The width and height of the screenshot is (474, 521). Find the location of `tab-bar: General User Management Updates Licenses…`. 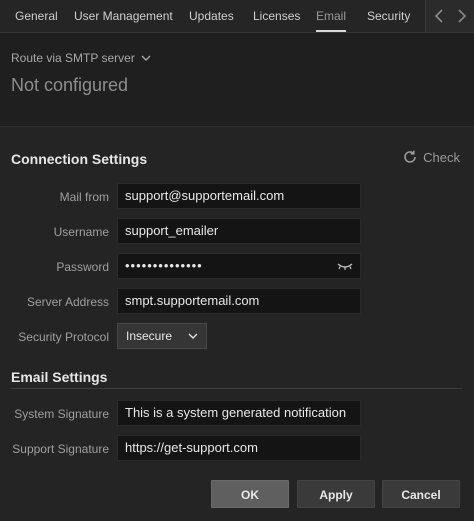

tab-bar: General User Management Updates Licenses… is located at coordinates (237, 16).